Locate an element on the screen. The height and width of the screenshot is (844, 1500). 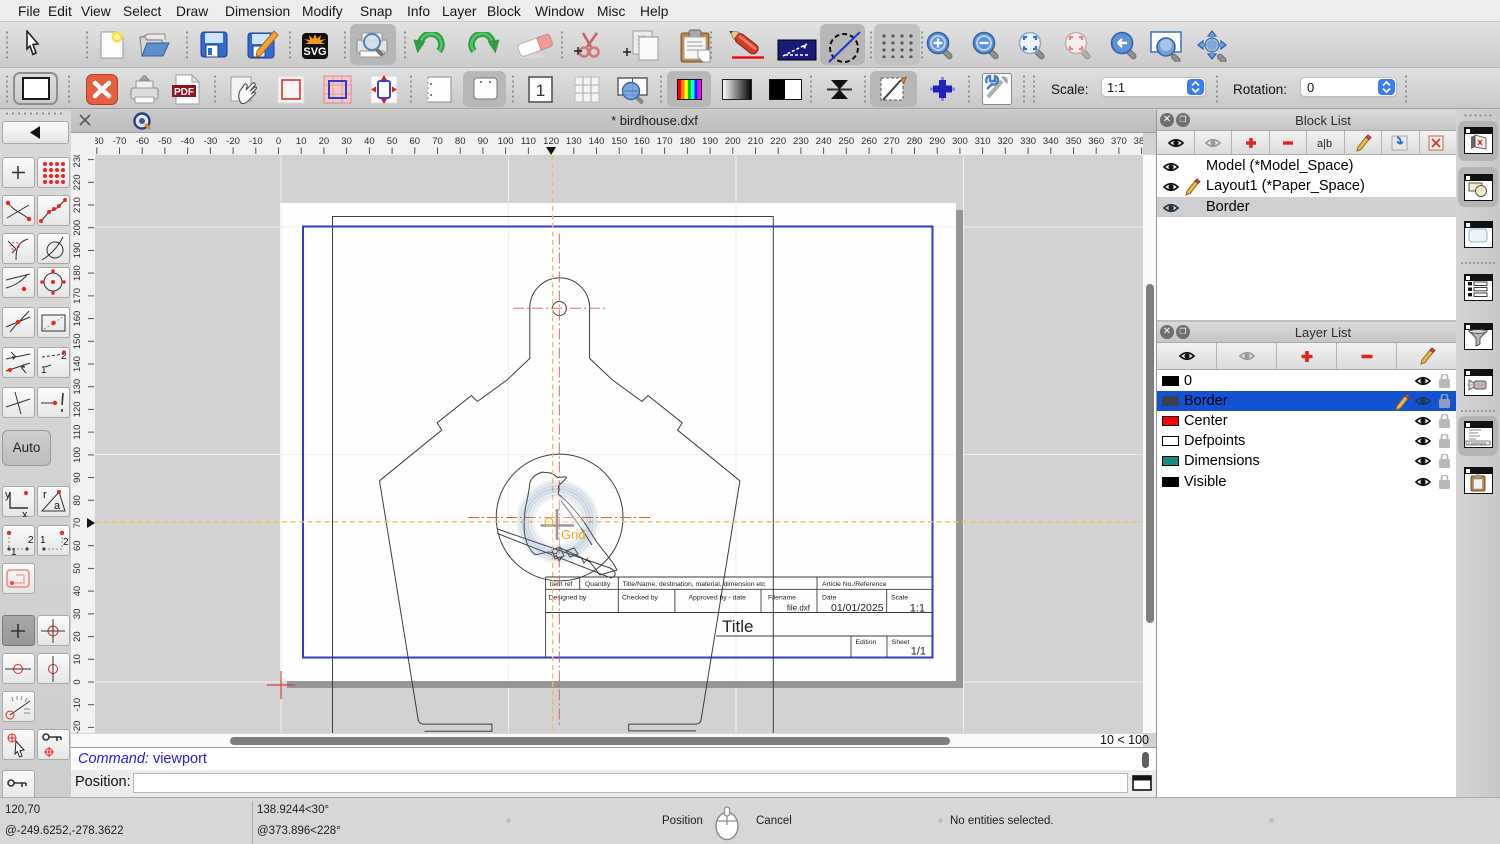
svg-text: Grid is located at coordinates (573, 534).